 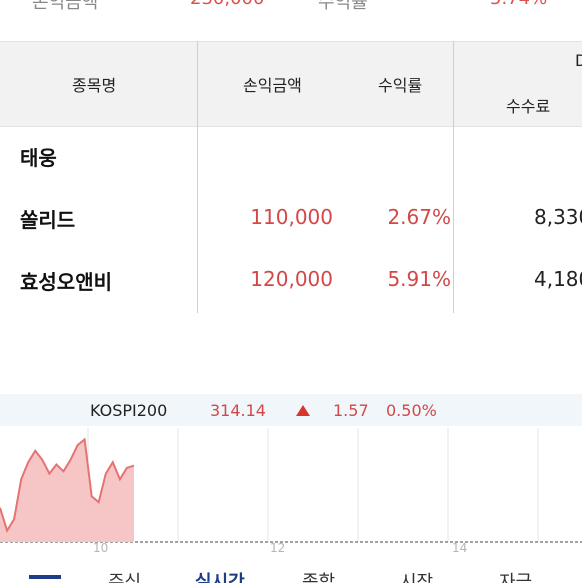 I want to click on table-header: 종목명 손익금액 수익률 수수료 D, so click(x=291, y=84).